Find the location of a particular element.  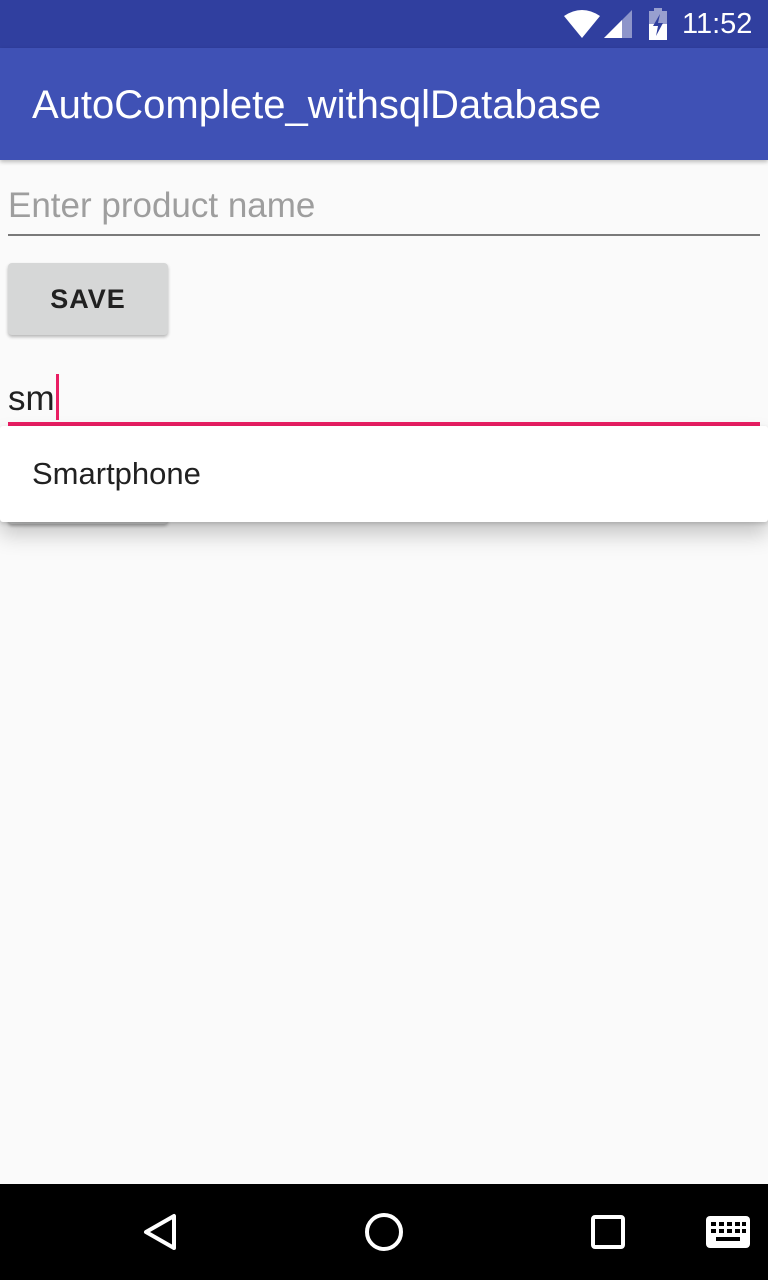

save-button-label: SAVE is located at coordinates (88, 298).